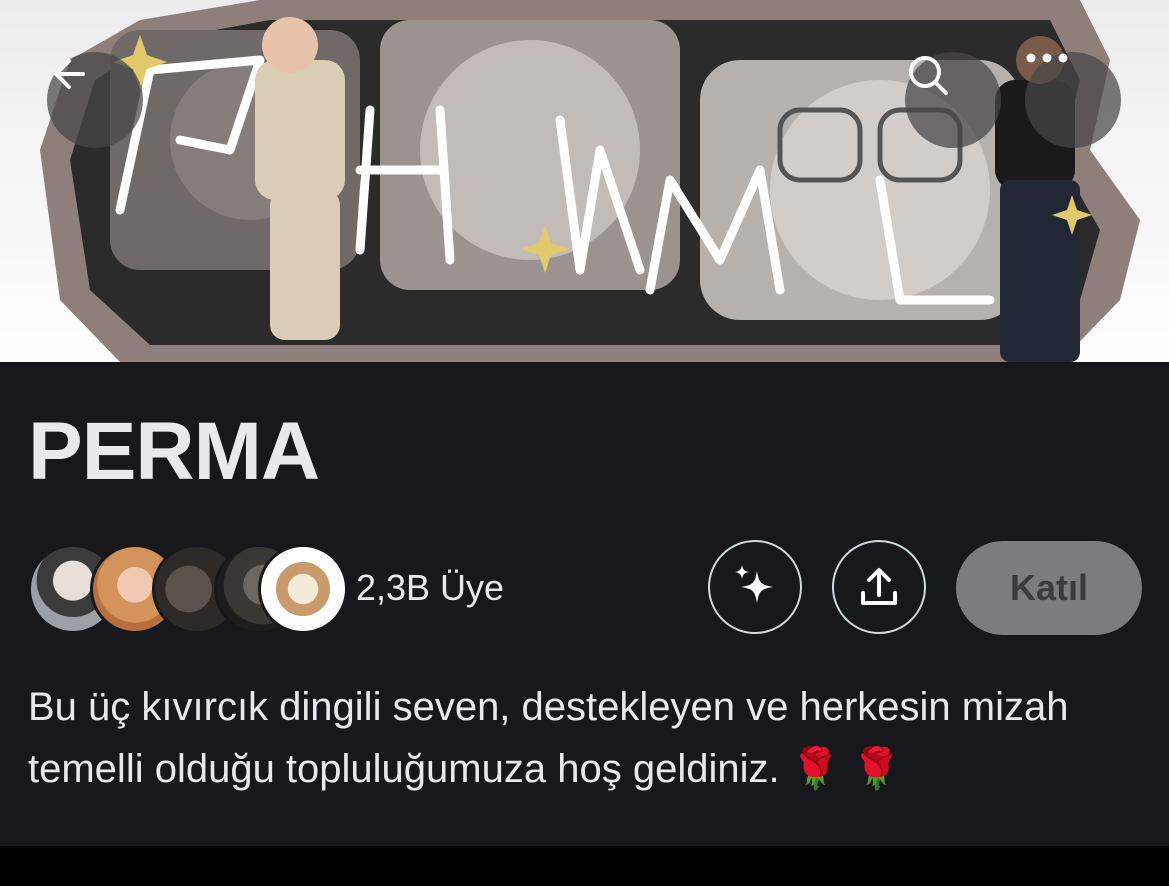 The width and height of the screenshot is (1169, 886). I want to click on share-button, so click(879, 587).